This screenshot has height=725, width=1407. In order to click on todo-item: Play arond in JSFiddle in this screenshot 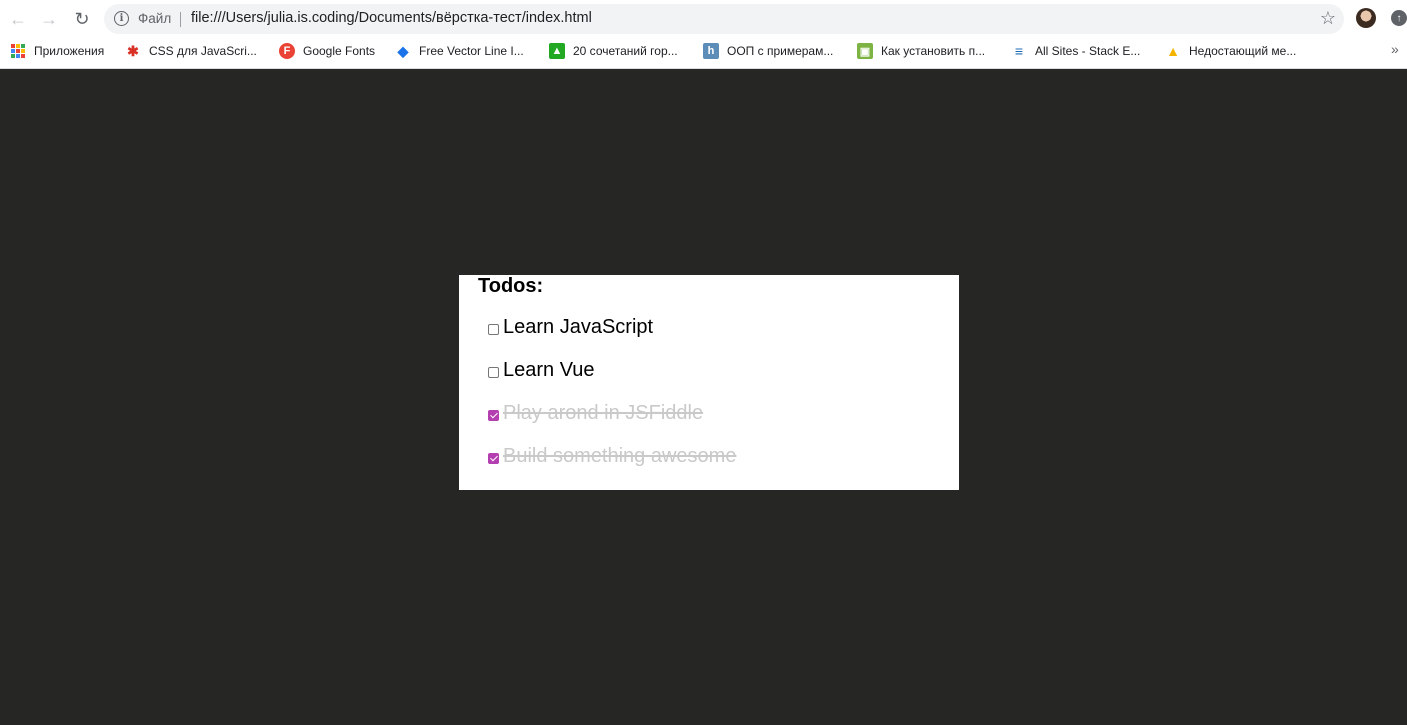, I will do `click(595, 413)`.